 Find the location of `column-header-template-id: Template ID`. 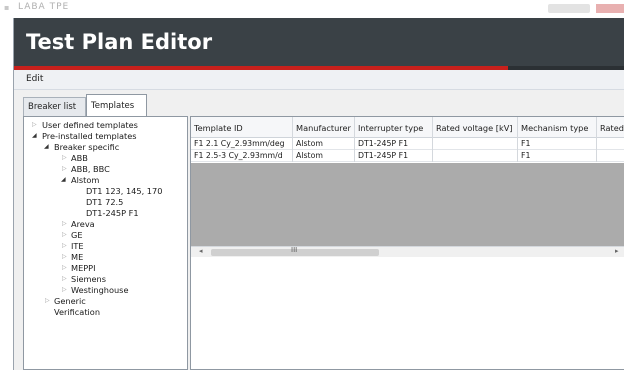

column-header-template-id: Template ID is located at coordinates (242, 127).